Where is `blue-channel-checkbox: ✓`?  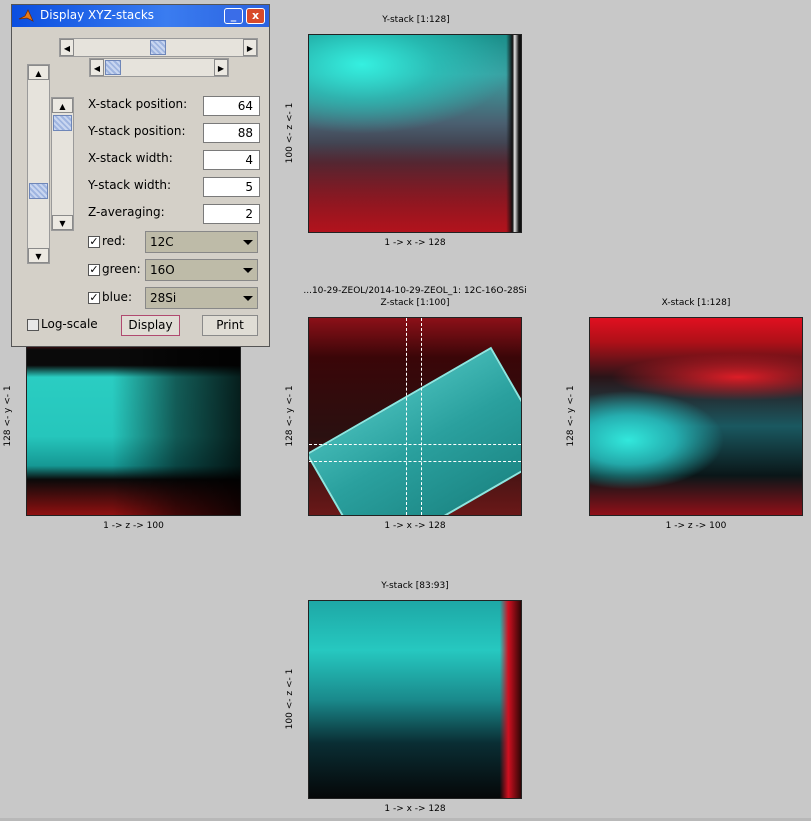
blue-channel-checkbox: ✓ is located at coordinates (94, 298).